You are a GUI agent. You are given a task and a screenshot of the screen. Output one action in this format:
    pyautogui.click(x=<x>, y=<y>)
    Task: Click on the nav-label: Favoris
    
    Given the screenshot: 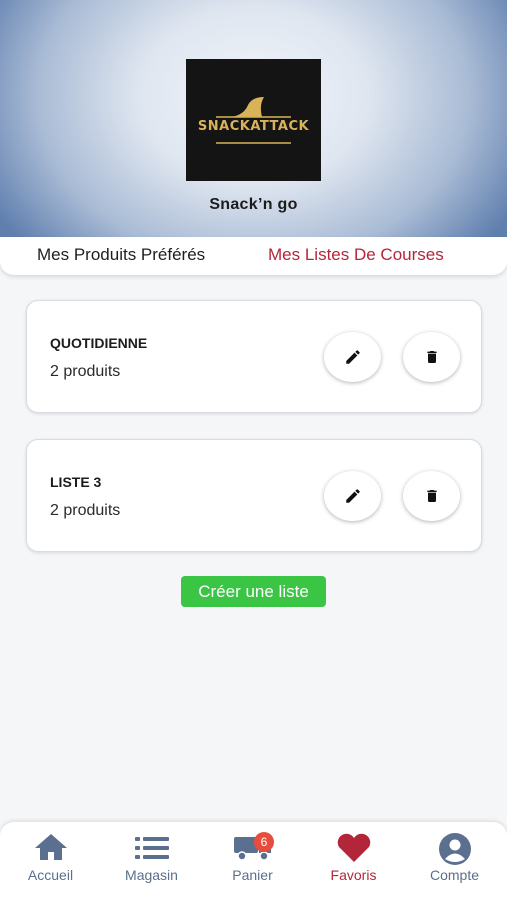 What is the action you would take?
    pyautogui.click(x=353, y=875)
    